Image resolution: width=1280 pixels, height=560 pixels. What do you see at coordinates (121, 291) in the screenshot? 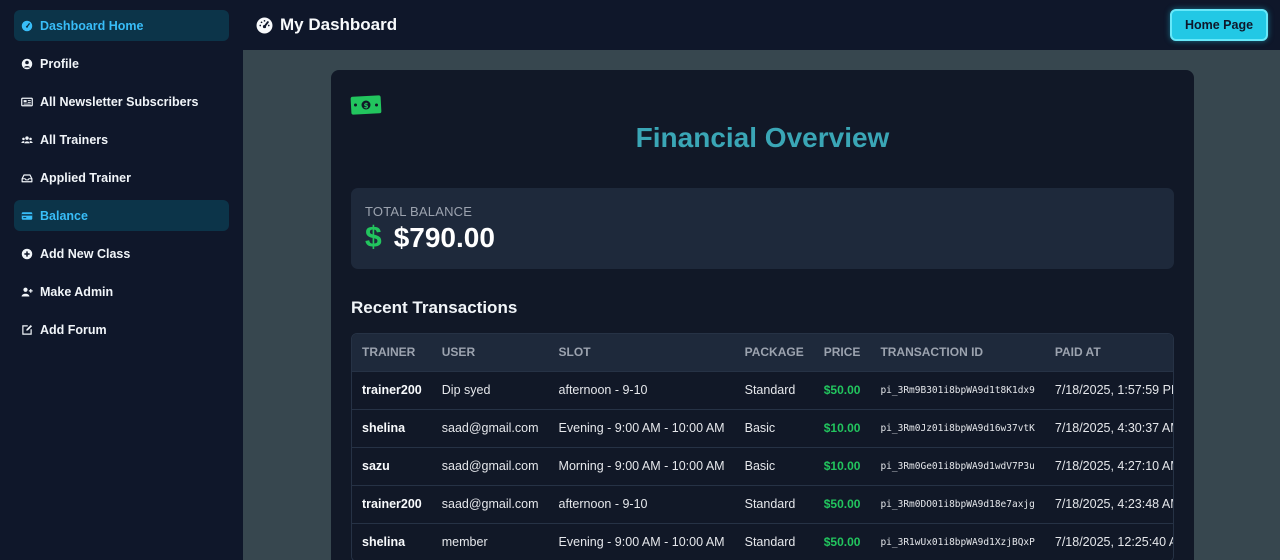
I see `sidebar-item-make-admin: Make Admin` at bounding box center [121, 291].